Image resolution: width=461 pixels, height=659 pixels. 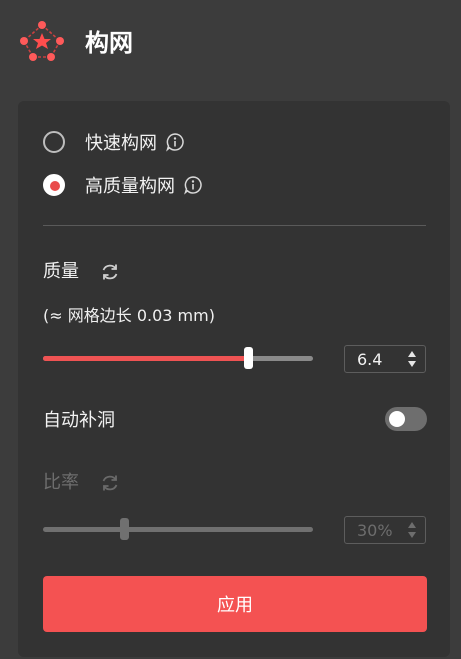 What do you see at coordinates (145, 358) in the screenshot?
I see `slider-fill` at bounding box center [145, 358].